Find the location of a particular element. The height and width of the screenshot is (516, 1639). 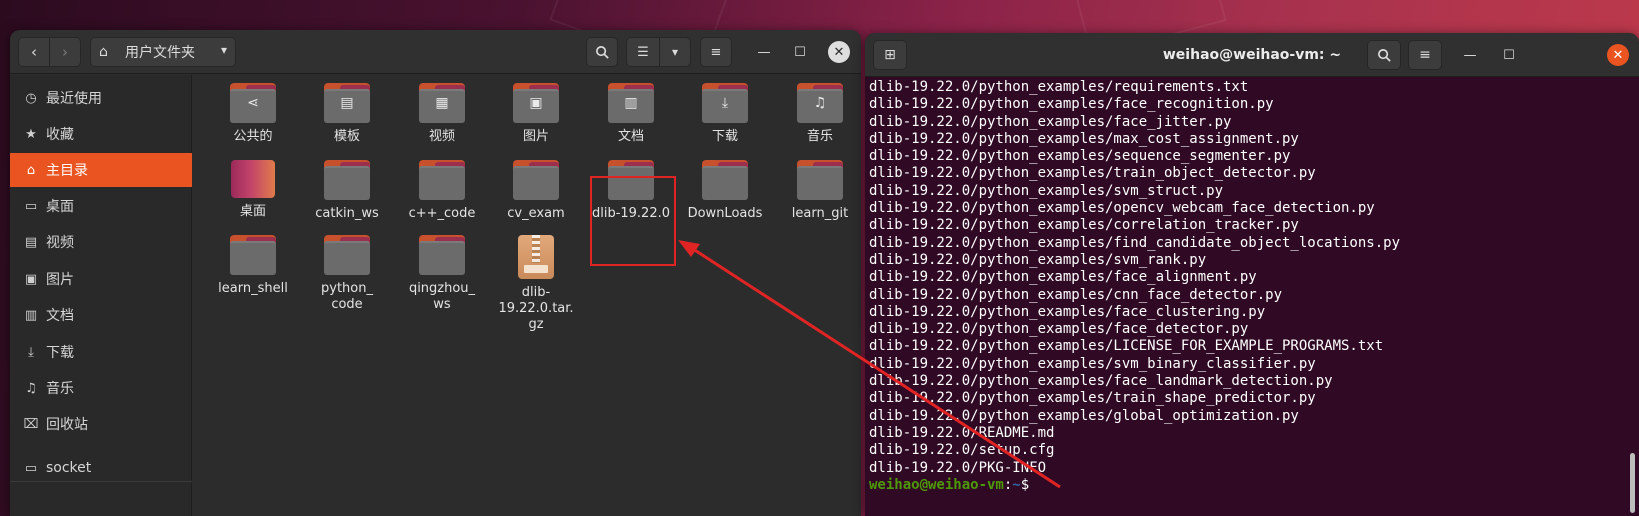

maximize-button: ☐ is located at coordinates (800, 52).